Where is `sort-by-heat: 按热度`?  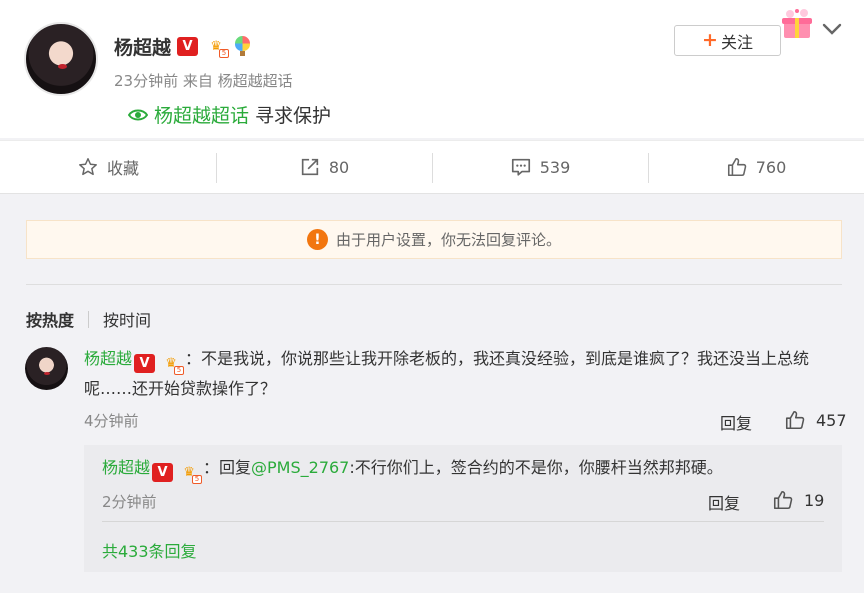
sort-by-heat: 按热度 is located at coordinates (50, 319).